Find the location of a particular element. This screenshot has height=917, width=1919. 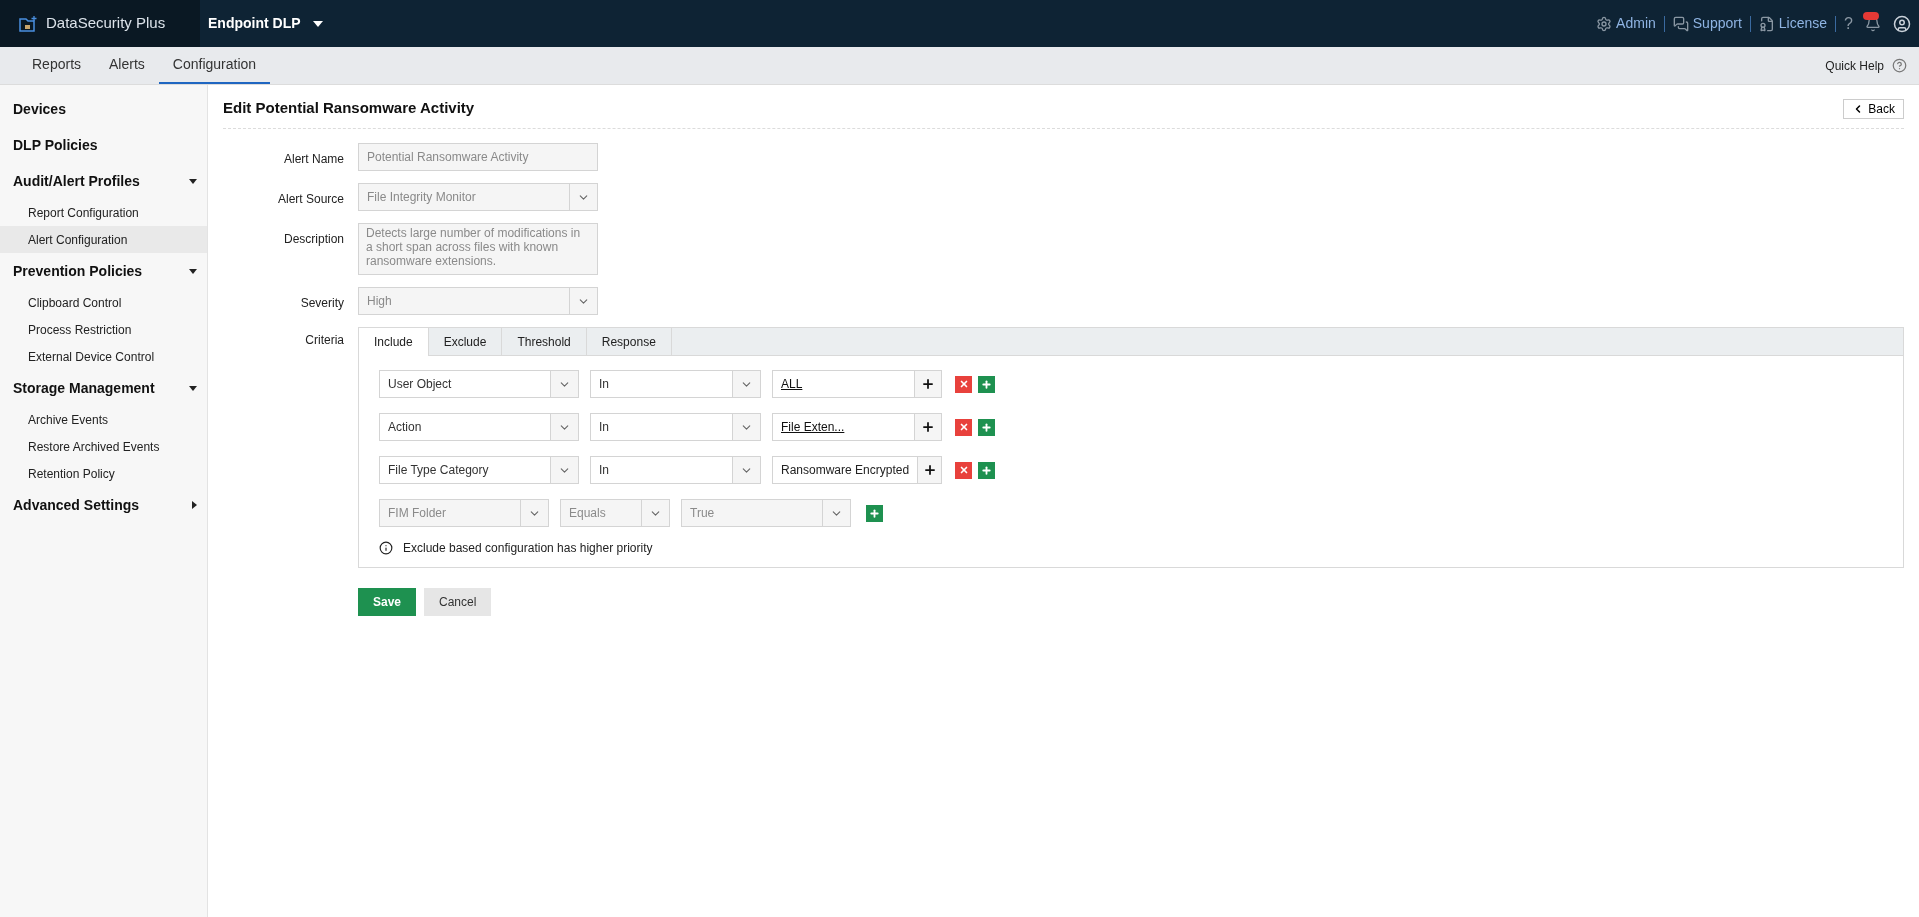

sidebar-item: External Device Control is located at coordinates (103, 356).